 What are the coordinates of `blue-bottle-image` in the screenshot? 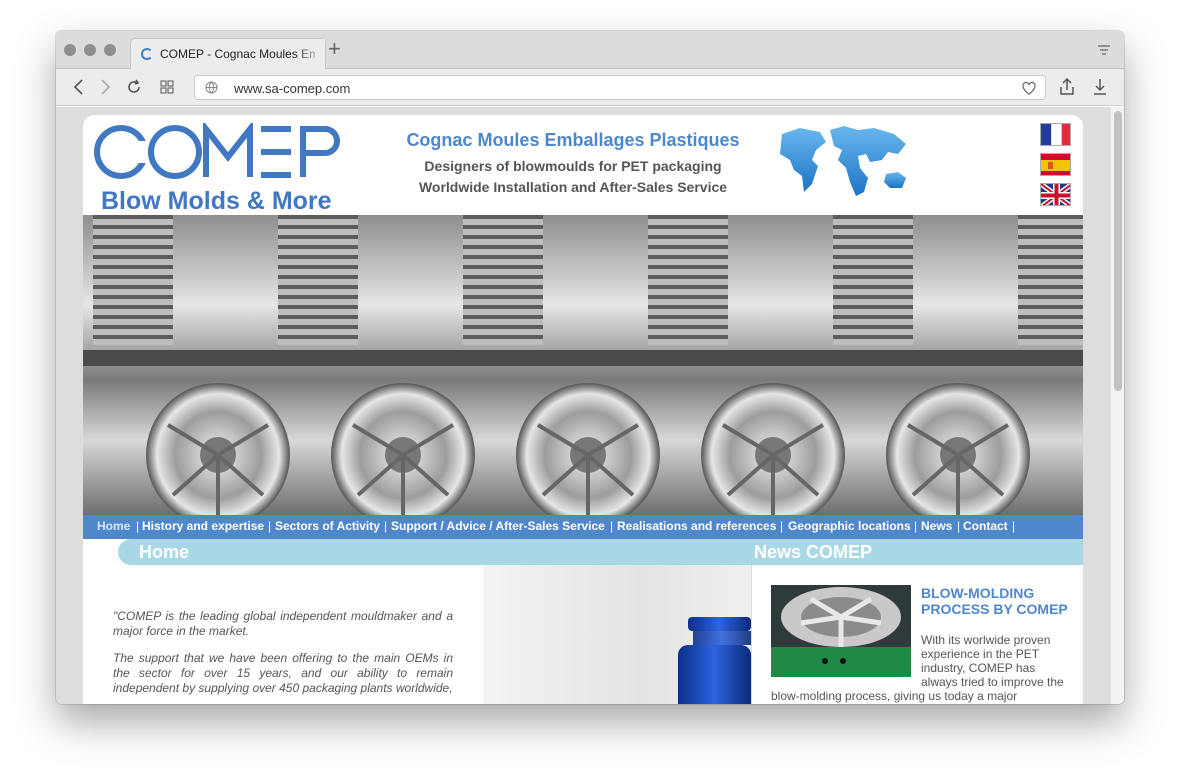 It's located at (714, 660).